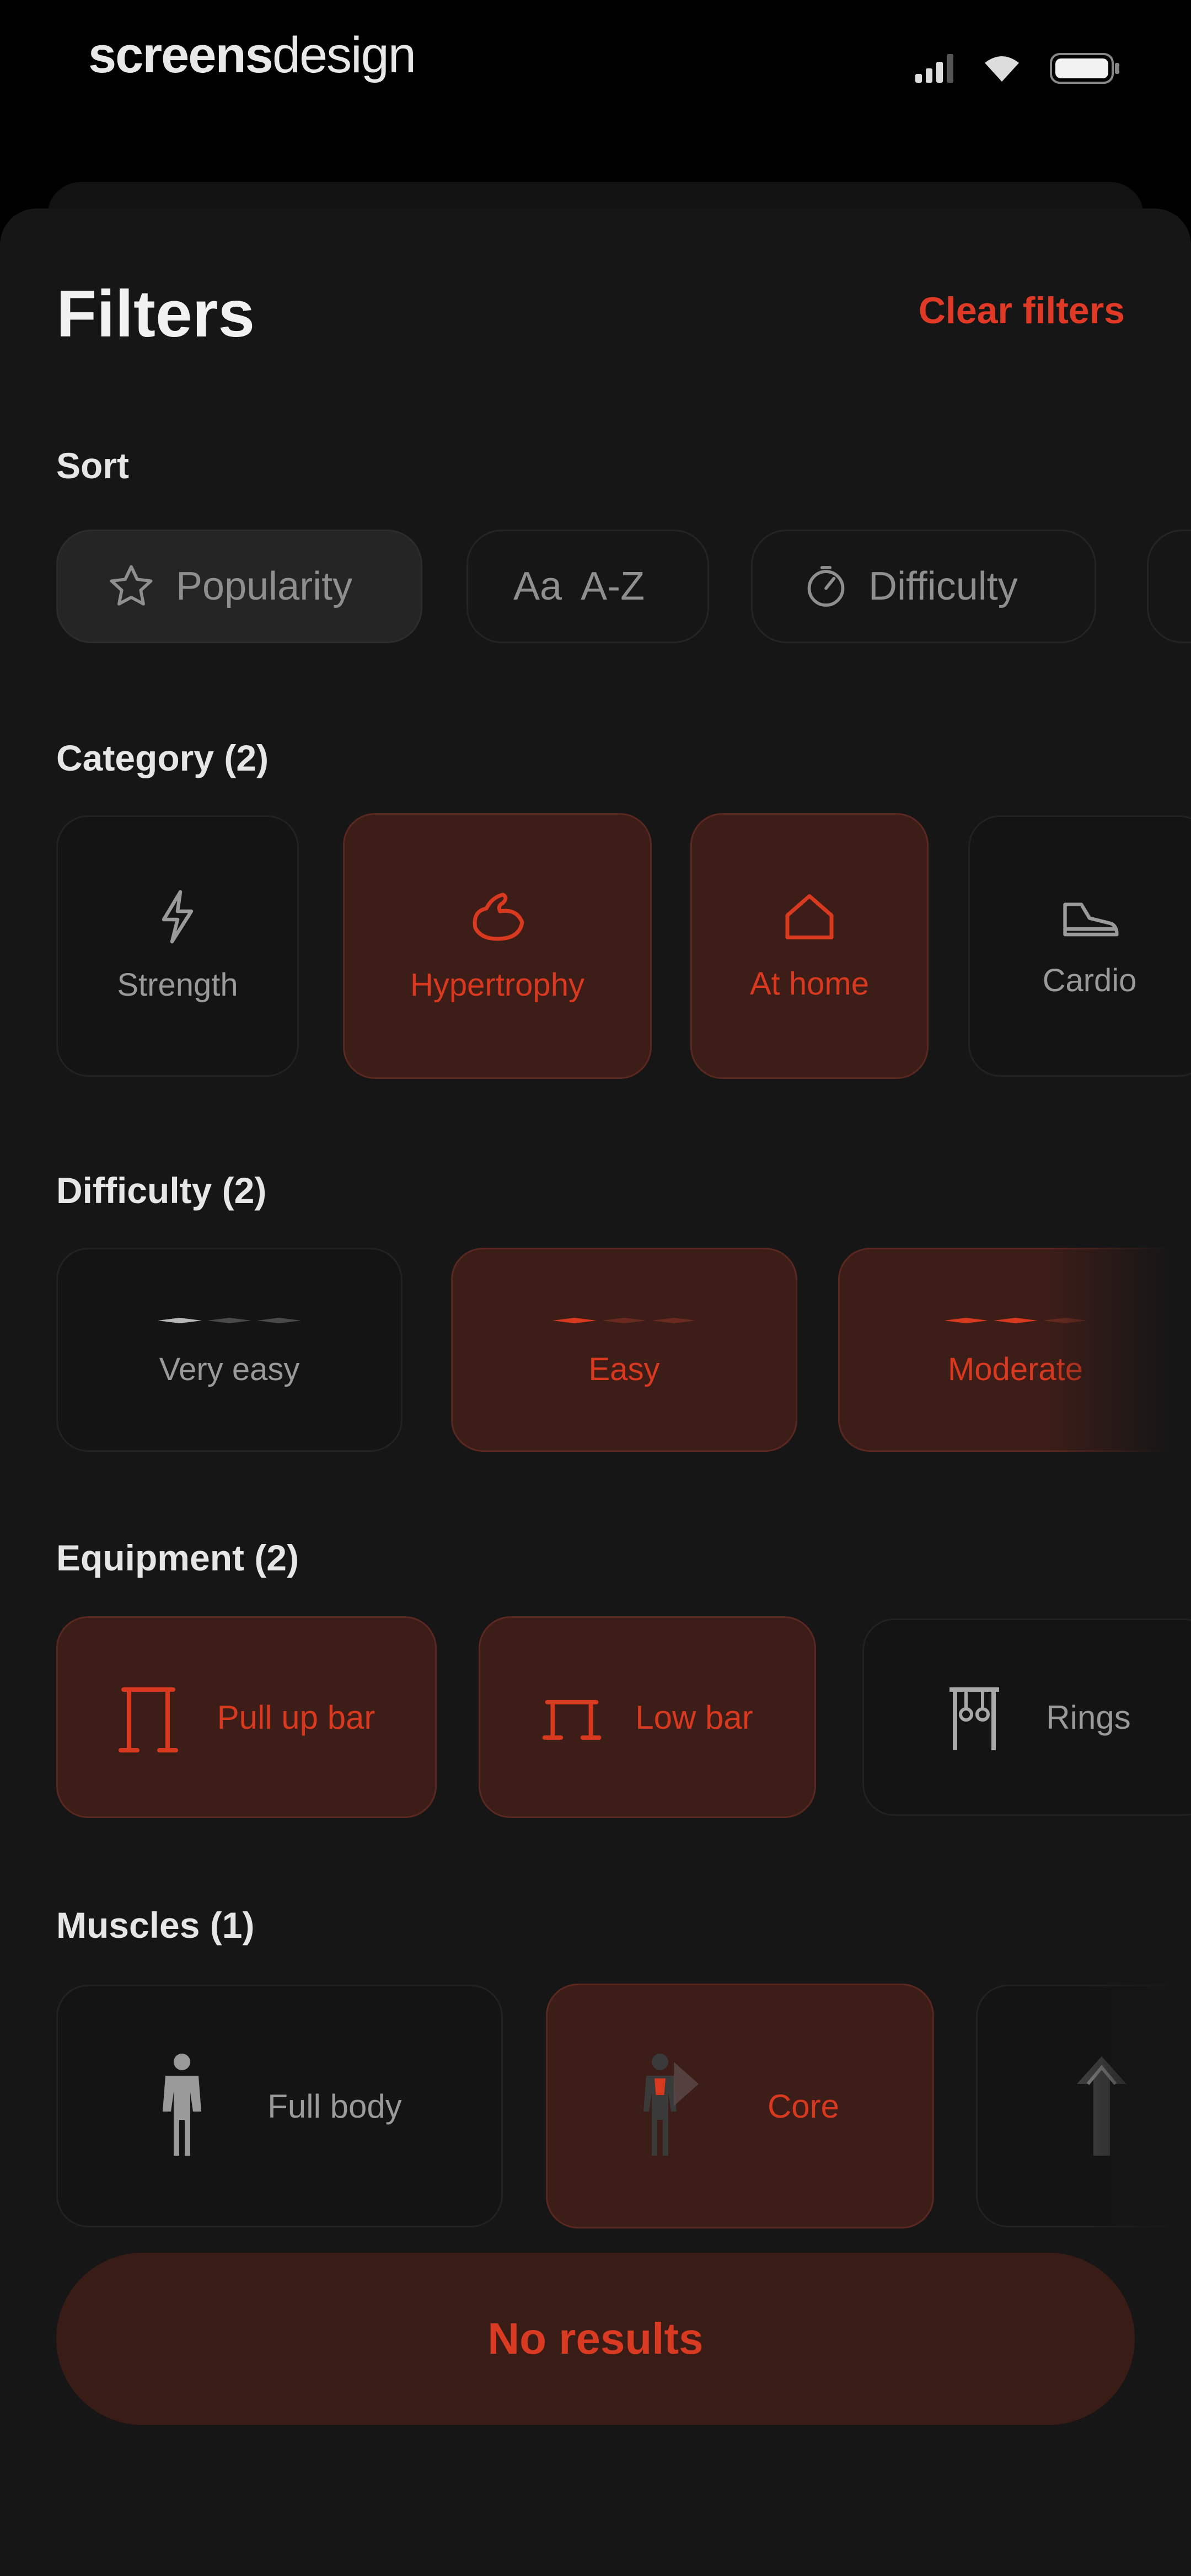 The image size is (1191, 2576). What do you see at coordinates (155, 1925) in the screenshot?
I see `muscles-section-label: Muscles (1)` at bounding box center [155, 1925].